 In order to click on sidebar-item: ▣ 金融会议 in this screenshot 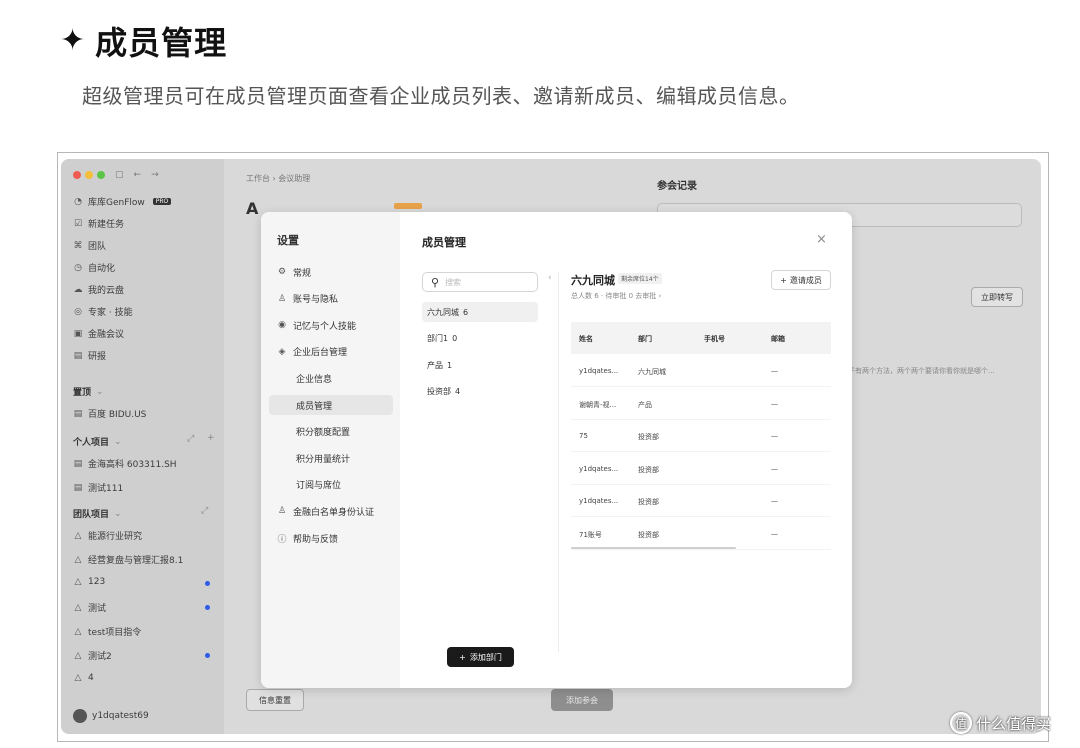, I will do `click(98, 334)`.